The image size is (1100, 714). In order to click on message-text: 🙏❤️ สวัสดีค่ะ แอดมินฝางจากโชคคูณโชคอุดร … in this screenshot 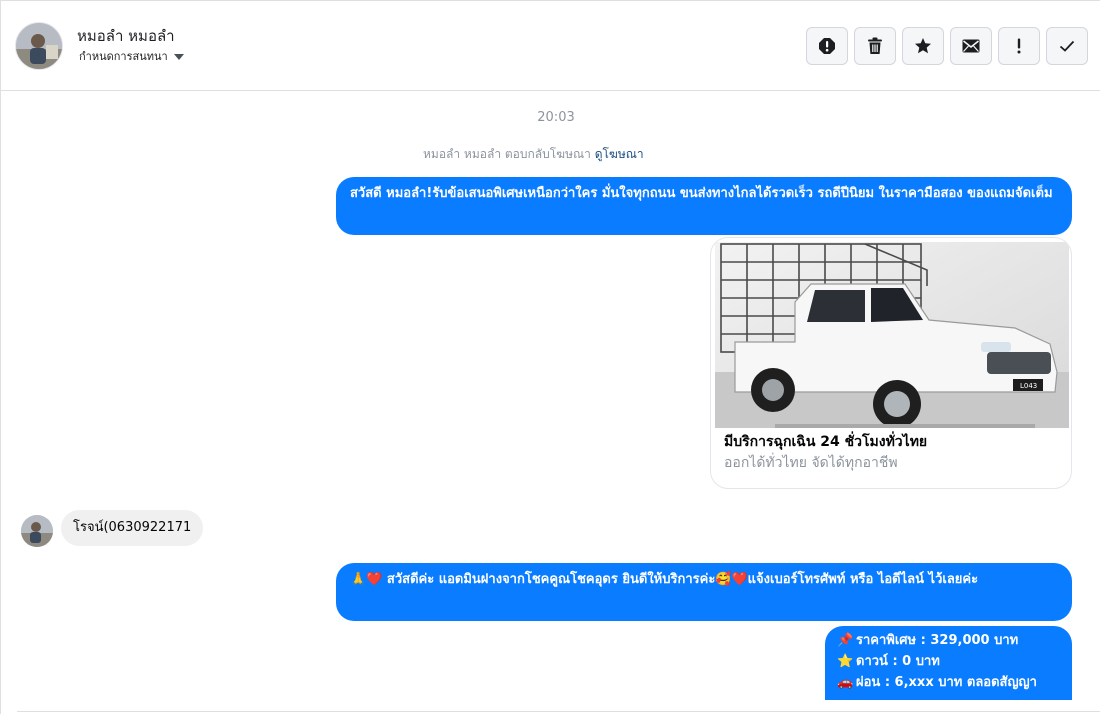, I will do `click(664, 579)`.